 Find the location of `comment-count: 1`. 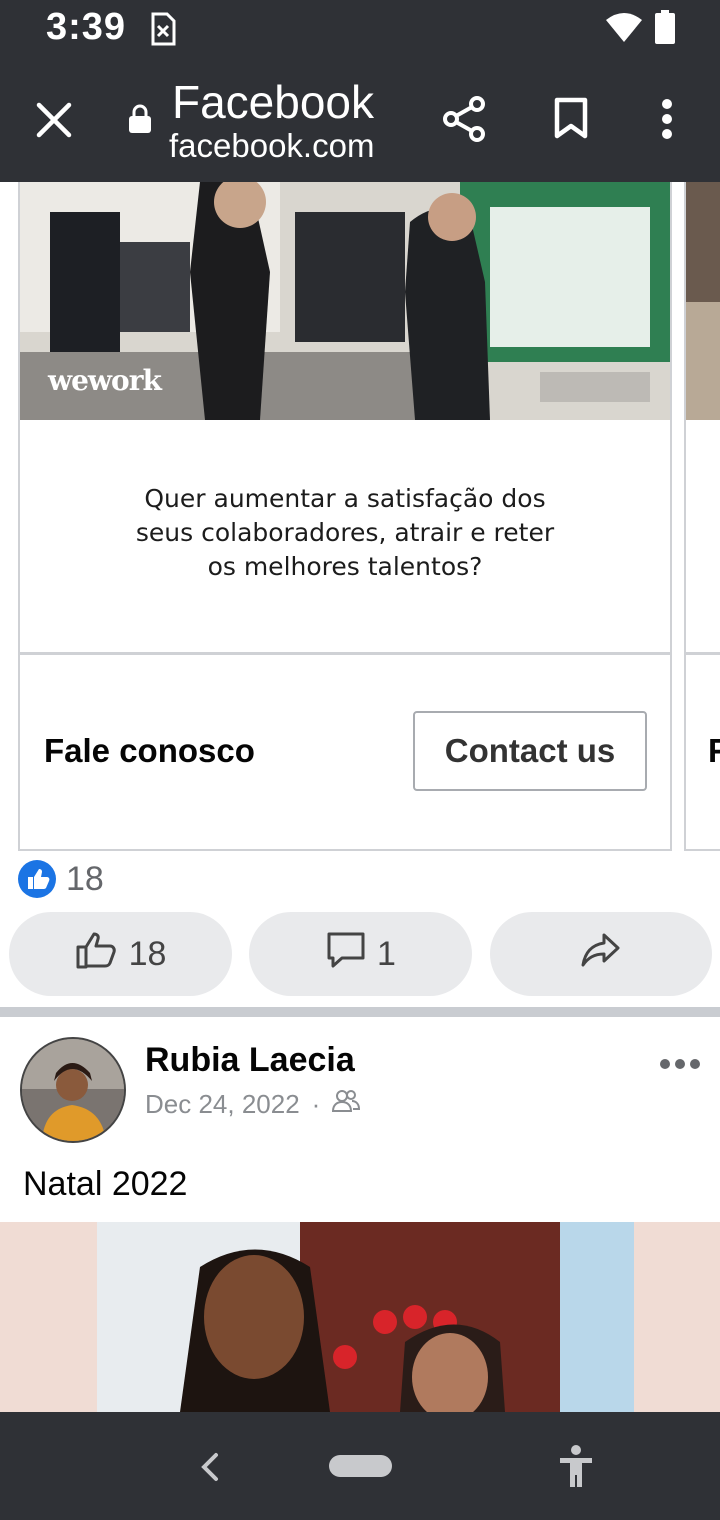

comment-count: 1 is located at coordinates (386, 953).